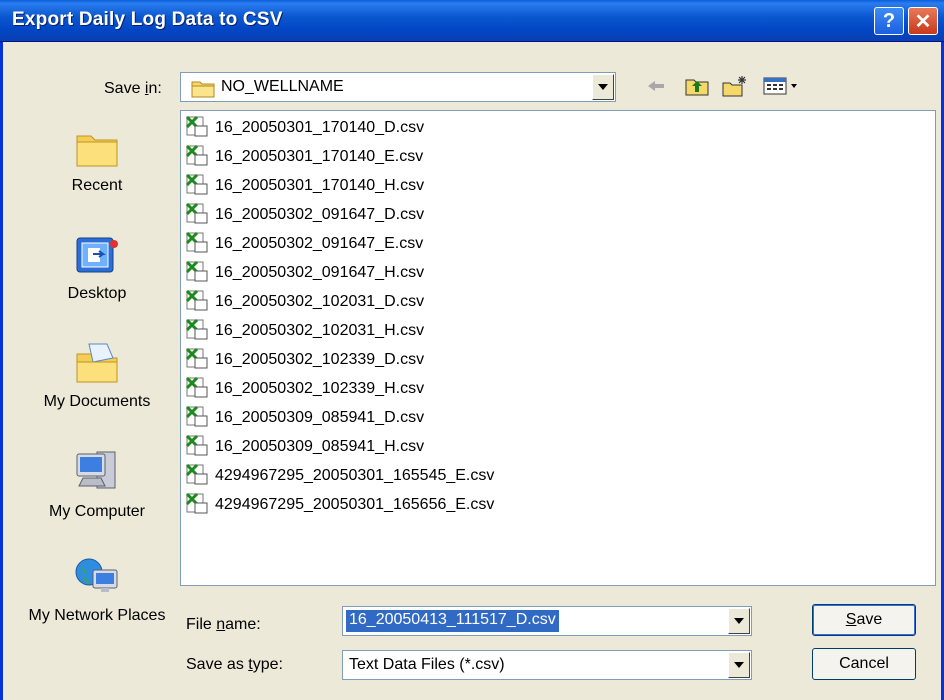  I want to click on file-list-item-name: 16_20050302_102031_D.csv, so click(320, 301).